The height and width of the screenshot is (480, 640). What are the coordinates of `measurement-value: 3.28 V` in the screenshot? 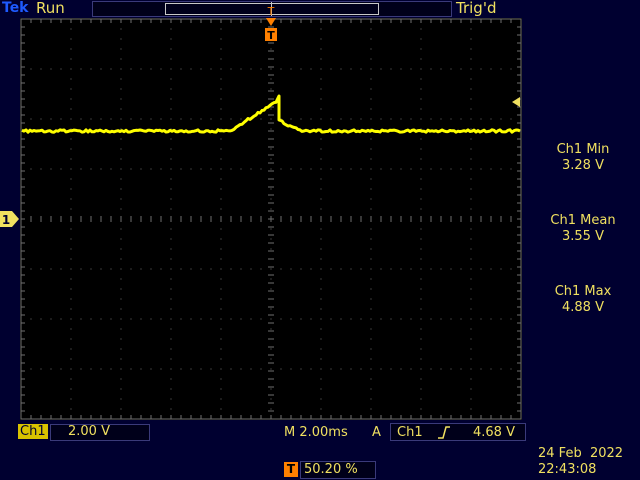 It's located at (583, 166).